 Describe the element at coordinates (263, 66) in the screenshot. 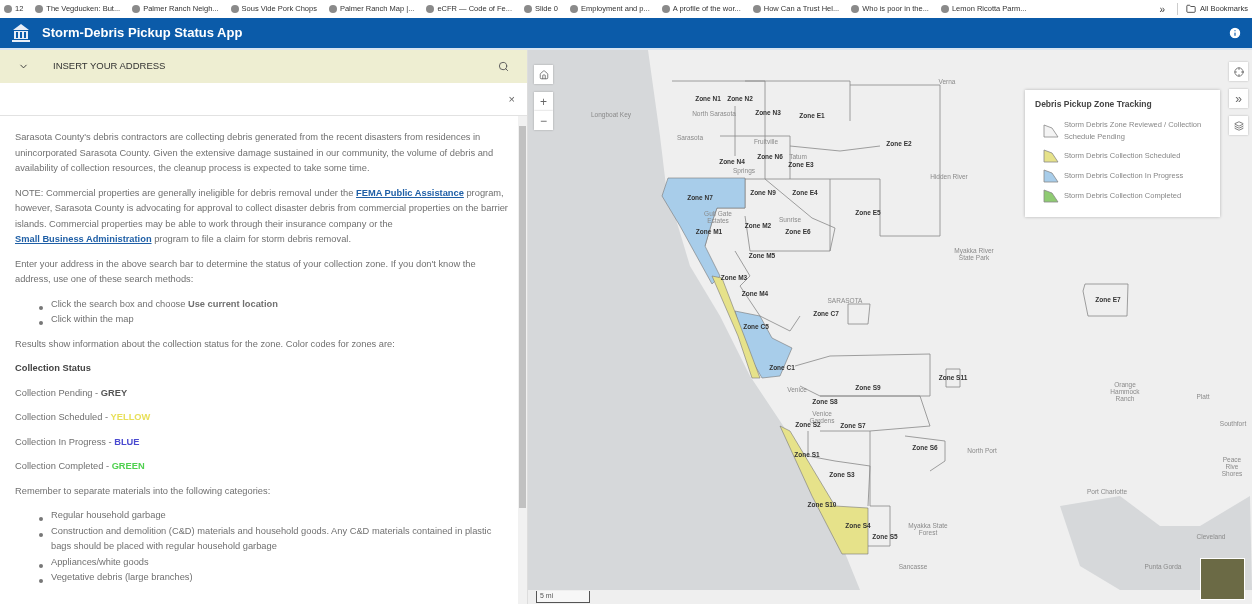

I see `address-search-bar: INSERT YOUR ADDRESS` at that location.